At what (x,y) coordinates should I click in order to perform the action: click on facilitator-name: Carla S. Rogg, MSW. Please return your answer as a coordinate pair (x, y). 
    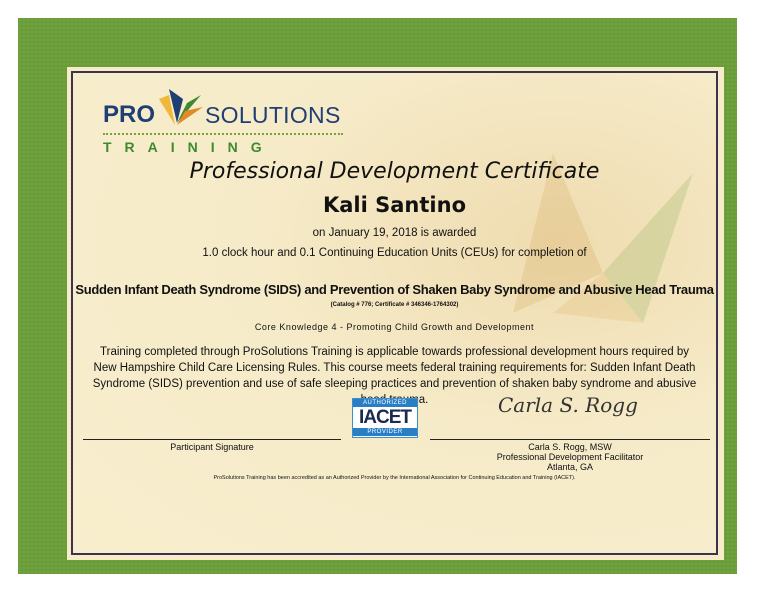
    Looking at the image, I should click on (570, 447).